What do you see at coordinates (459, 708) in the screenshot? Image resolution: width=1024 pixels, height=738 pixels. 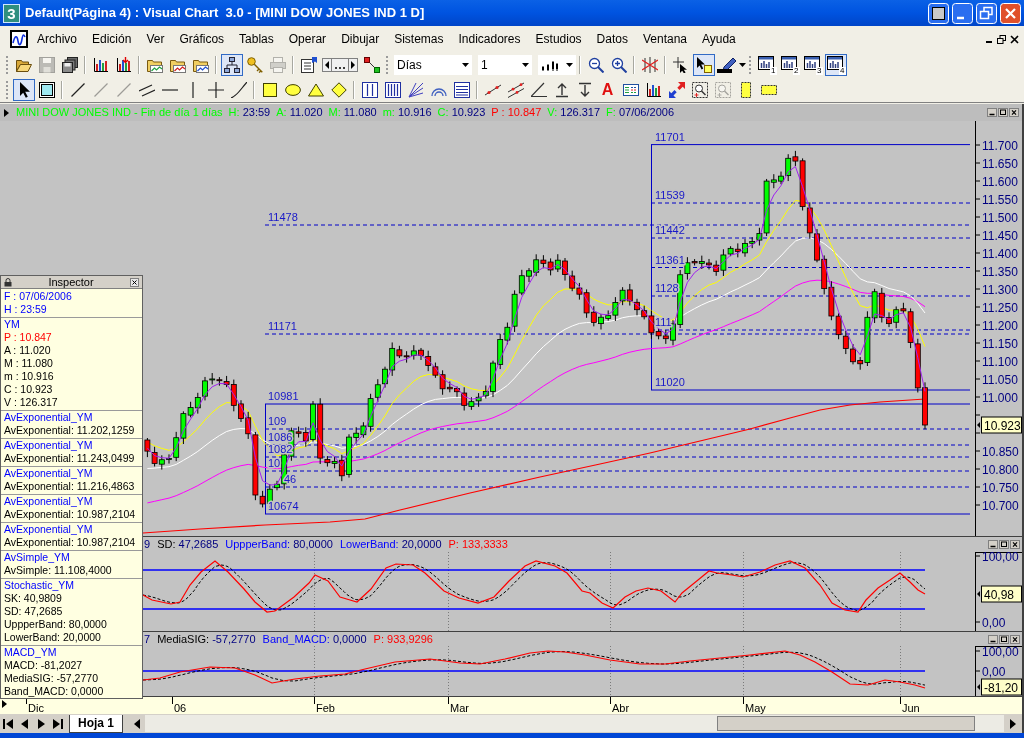 I see `date-label: Mar` at bounding box center [459, 708].